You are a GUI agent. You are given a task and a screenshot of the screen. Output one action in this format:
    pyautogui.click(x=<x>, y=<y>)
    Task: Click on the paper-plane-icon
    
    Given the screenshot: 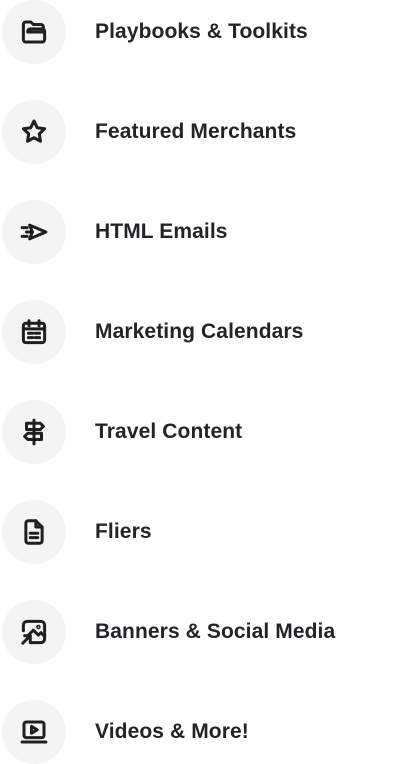 What is the action you would take?
    pyautogui.click(x=34, y=232)
    